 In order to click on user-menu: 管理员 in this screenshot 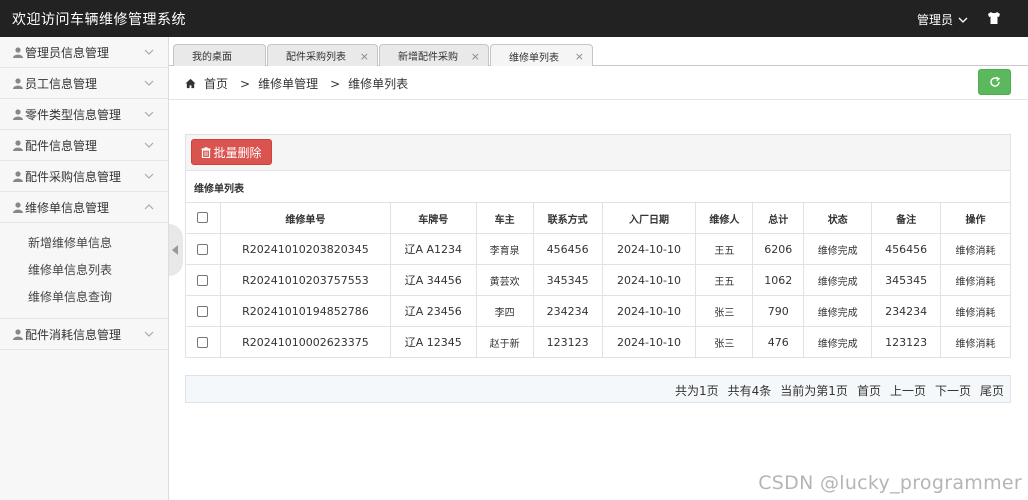, I will do `click(942, 19)`.